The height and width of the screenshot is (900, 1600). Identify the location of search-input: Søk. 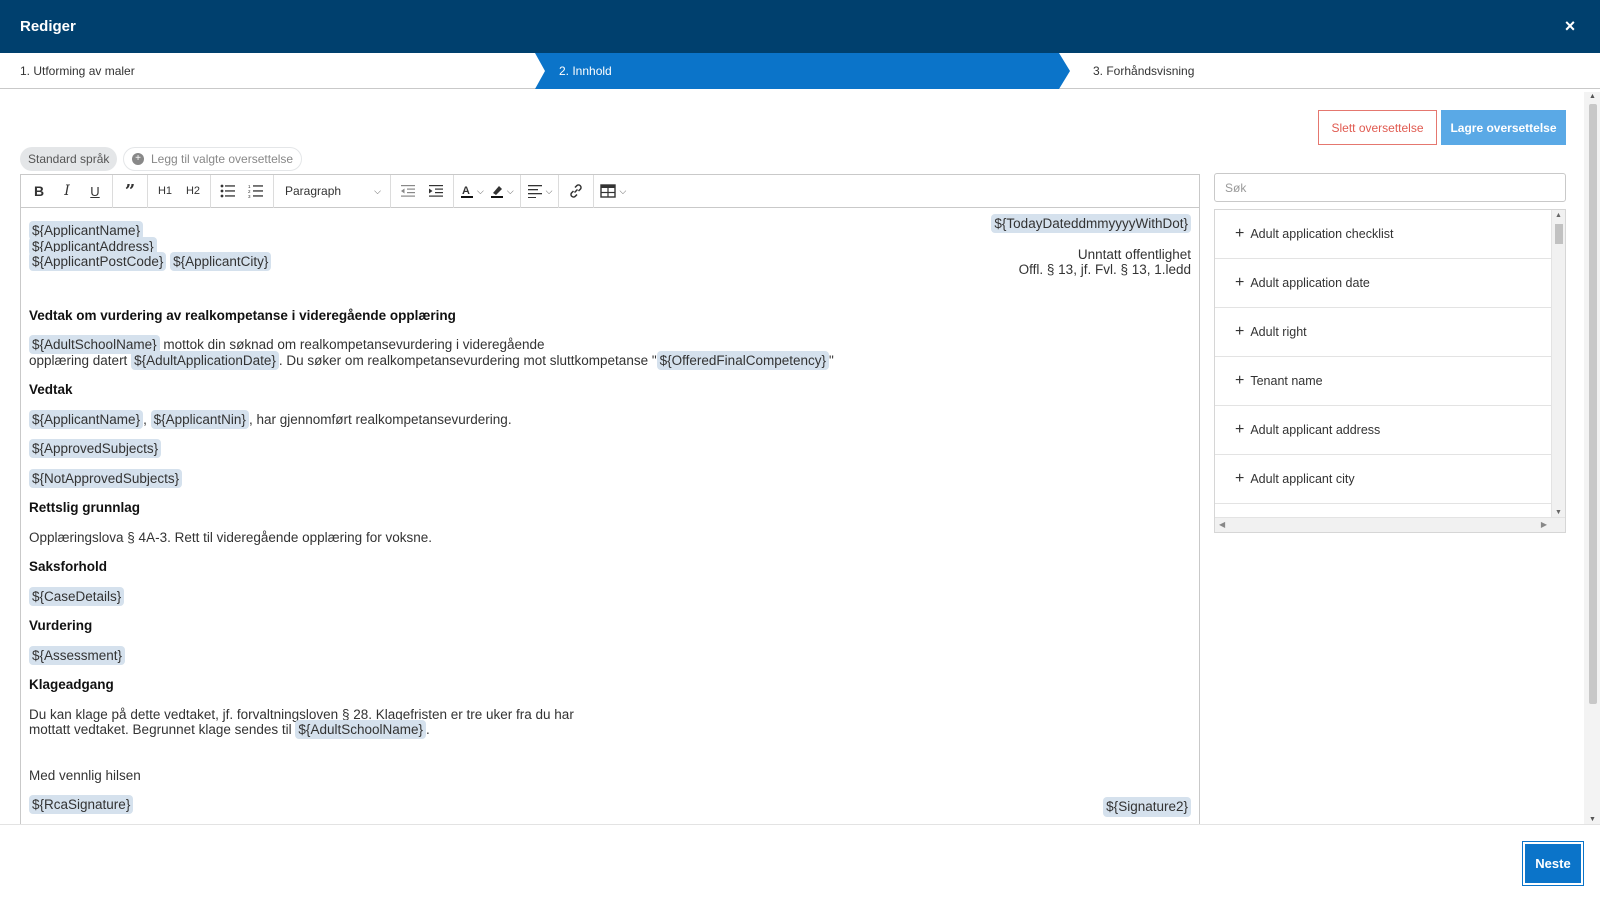
(1390, 187).